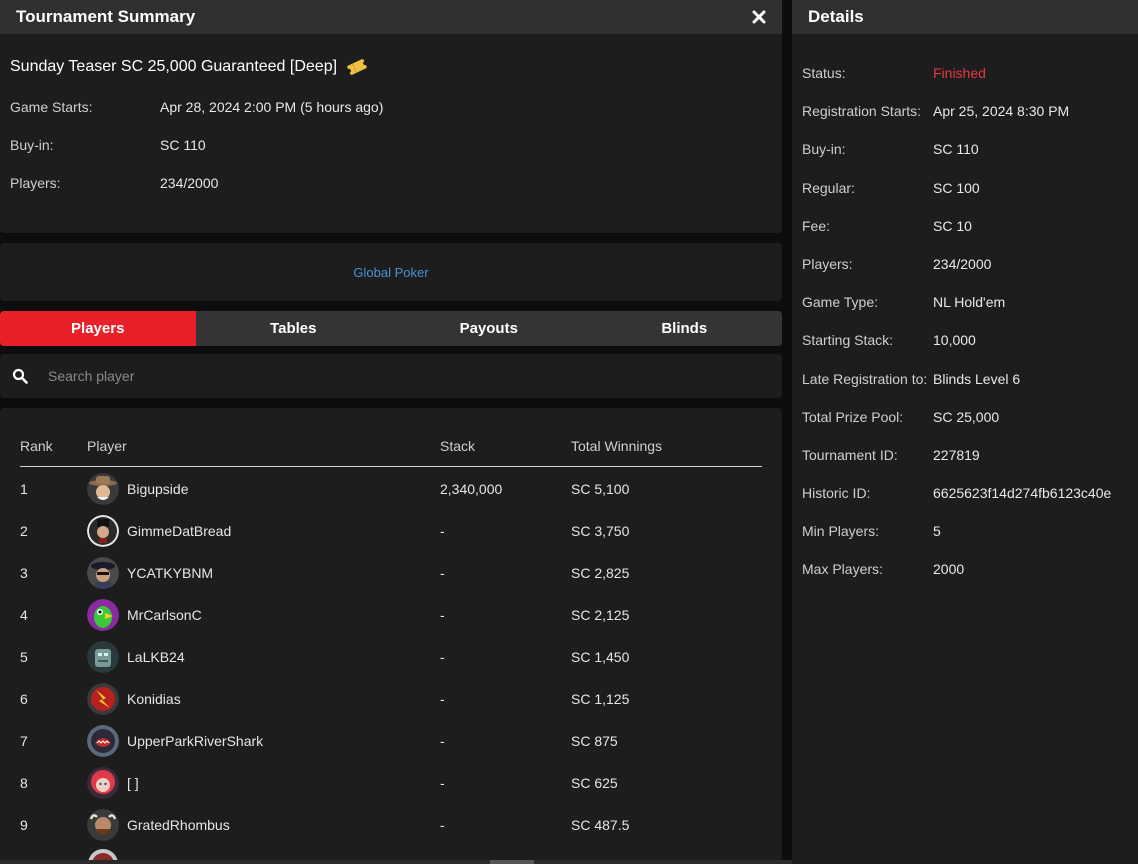 The height and width of the screenshot is (864, 1138). What do you see at coordinates (600, 489) in the screenshot?
I see `row-winnings: SC 5,100` at bounding box center [600, 489].